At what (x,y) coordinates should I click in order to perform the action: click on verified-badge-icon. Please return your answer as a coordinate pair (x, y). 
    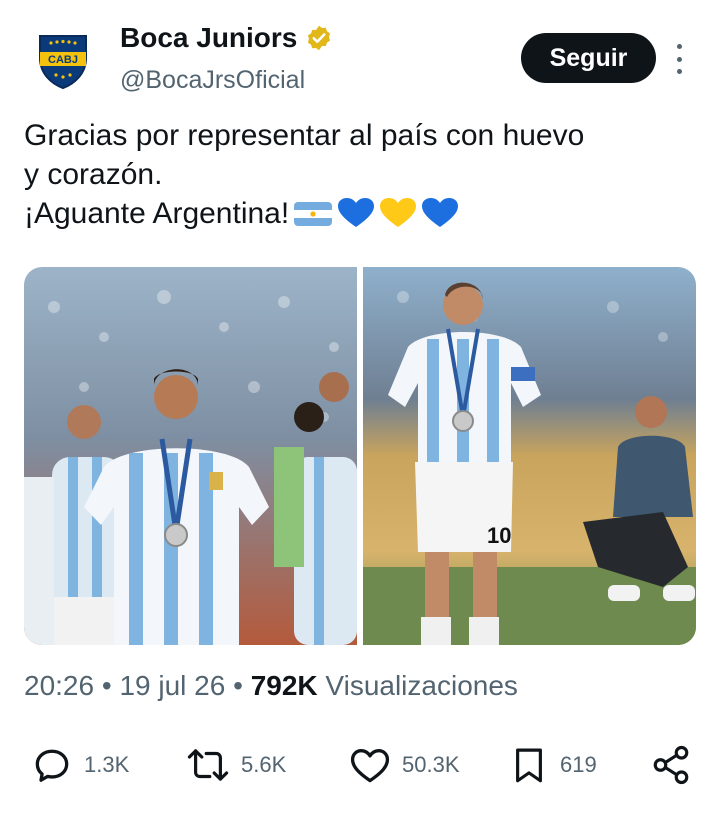
    Looking at the image, I should click on (319, 38).